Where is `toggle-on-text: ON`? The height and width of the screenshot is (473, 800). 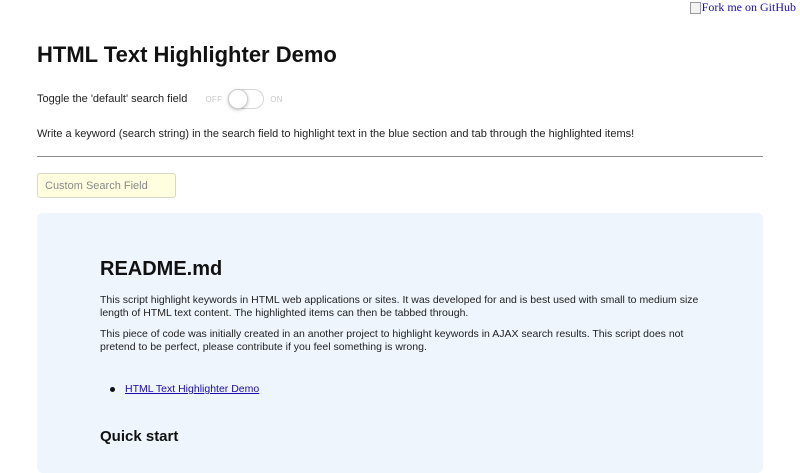
toggle-on-text: ON is located at coordinates (276, 99).